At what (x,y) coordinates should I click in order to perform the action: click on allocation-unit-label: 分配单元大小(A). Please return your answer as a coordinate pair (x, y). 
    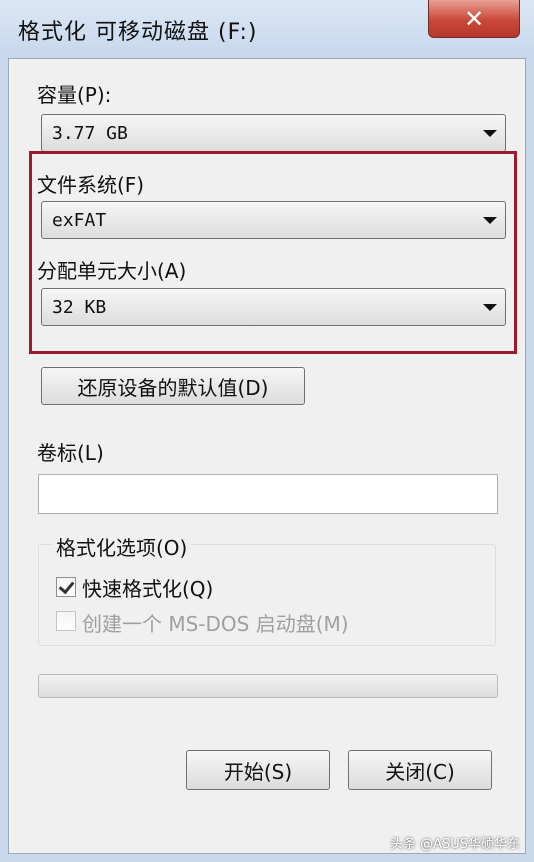
    Looking at the image, I should click on (112, 271).